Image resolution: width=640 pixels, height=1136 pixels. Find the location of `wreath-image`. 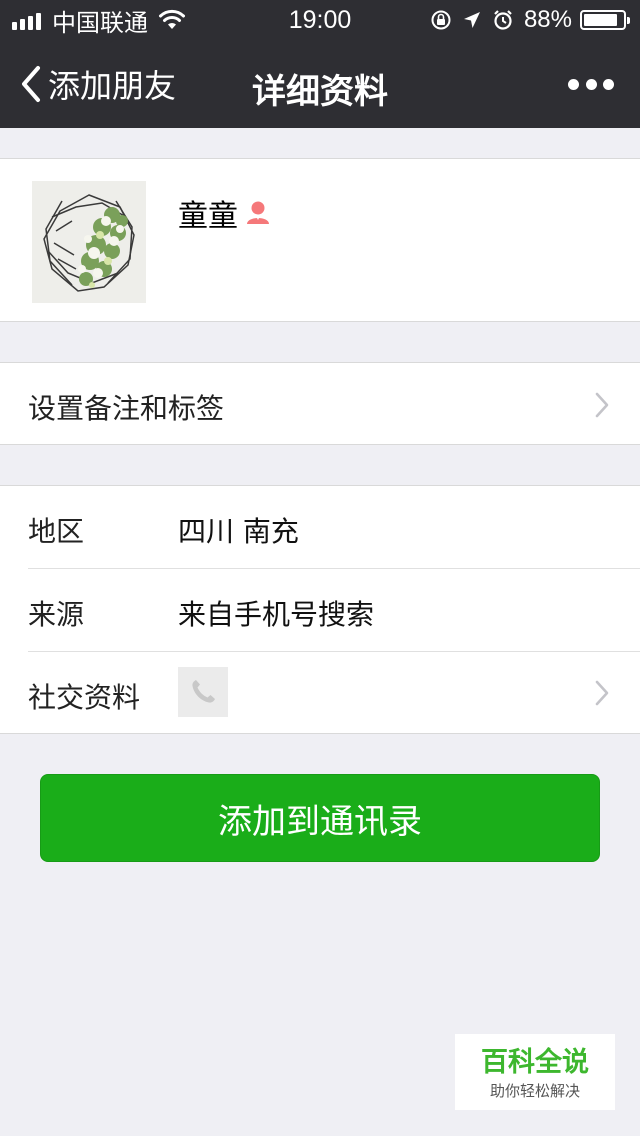

wreath-image is located at coordinates (89, 242).